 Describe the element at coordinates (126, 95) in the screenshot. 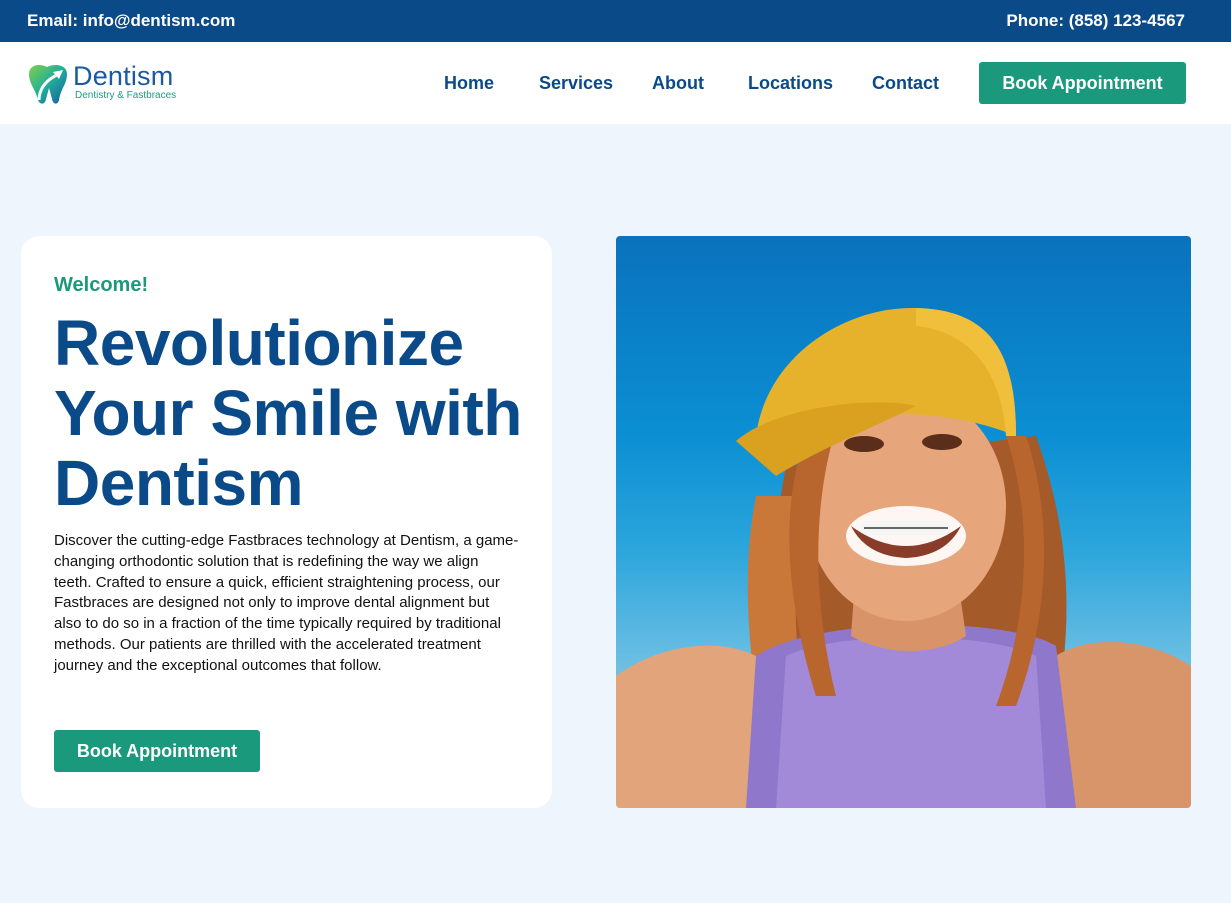

I see `logo-tagline: Dentistry & Fastbraces` at that location.